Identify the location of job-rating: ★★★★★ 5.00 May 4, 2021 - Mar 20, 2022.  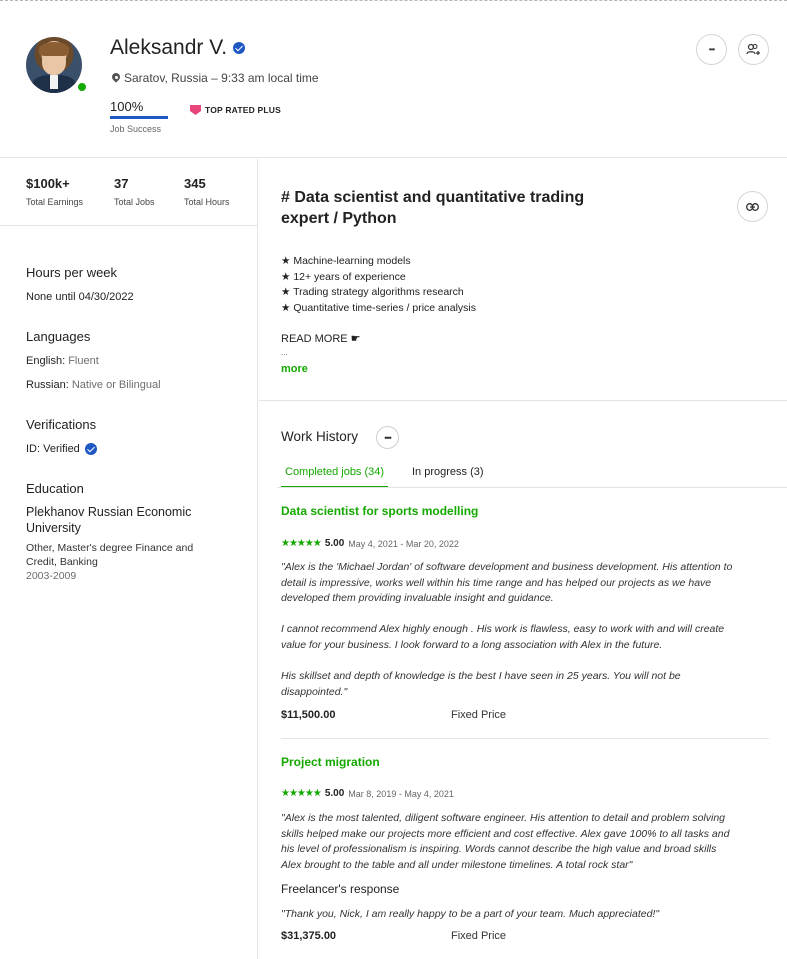
(370, 543).